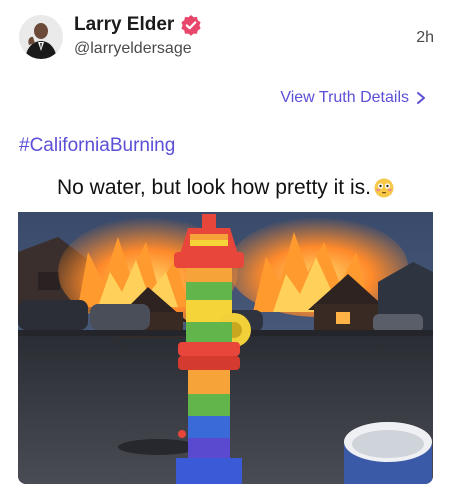 Image resolution: width=451 pixels, height=500 pixels. Describe the element at coordinates (214, 187) in the screenshot. I see `media-caption-text: No water, but look how pretty it is.` at that location.